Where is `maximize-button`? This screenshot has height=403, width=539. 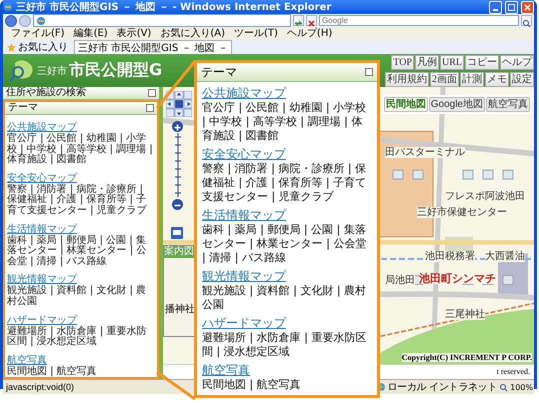
maximize-button is located at coordinates (511, 7).